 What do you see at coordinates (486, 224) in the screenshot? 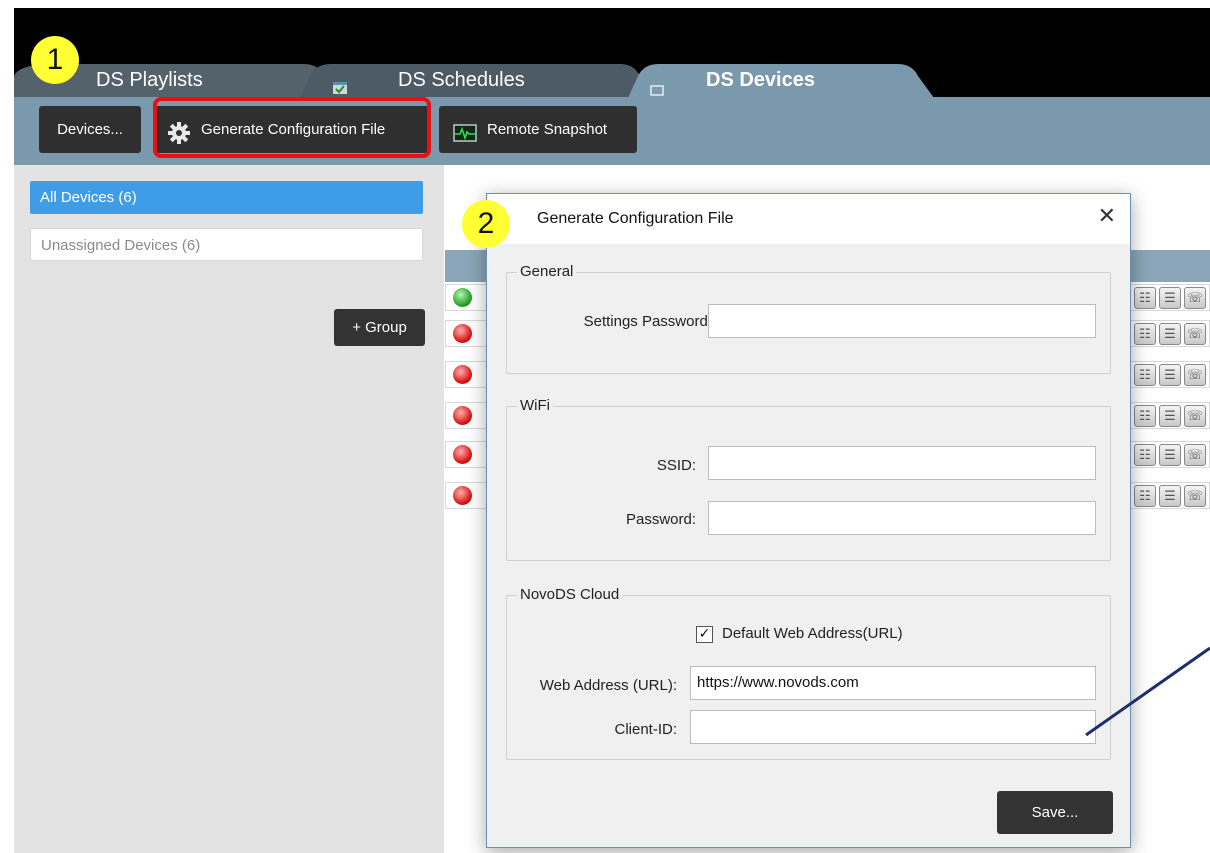
I see `step-2-marker: 2` at bounding box center [486, 224].